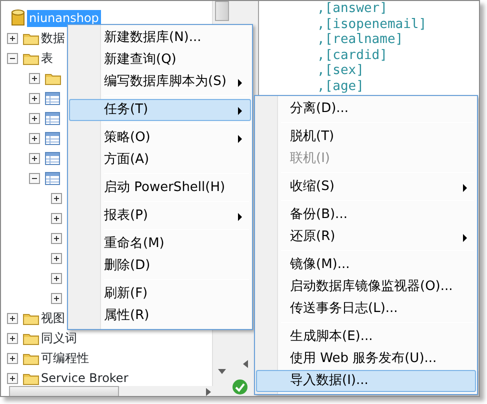 The height and width of the screenshot is (404, 487). I want to click on scroll-right-arrow-icon, so click(208, 392).